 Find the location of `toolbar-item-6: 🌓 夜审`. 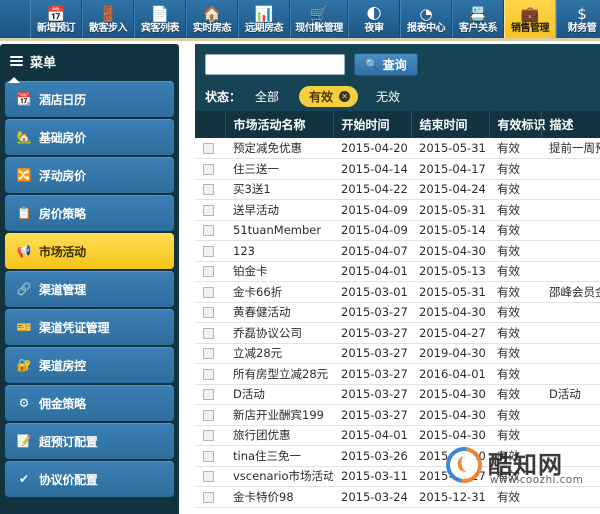

toolbar-item-6: 🌓 夜审 is located at coordinates (374, 19).